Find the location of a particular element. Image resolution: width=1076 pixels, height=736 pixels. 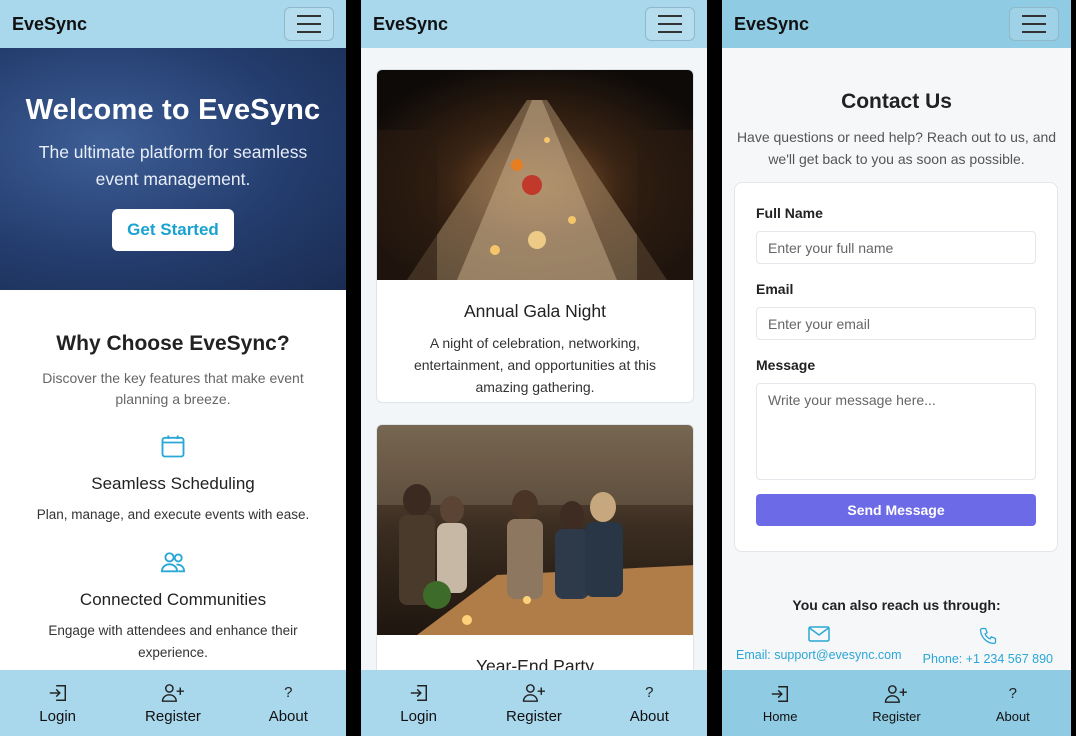

nav-home: Home is located at coordinates (780, 703).